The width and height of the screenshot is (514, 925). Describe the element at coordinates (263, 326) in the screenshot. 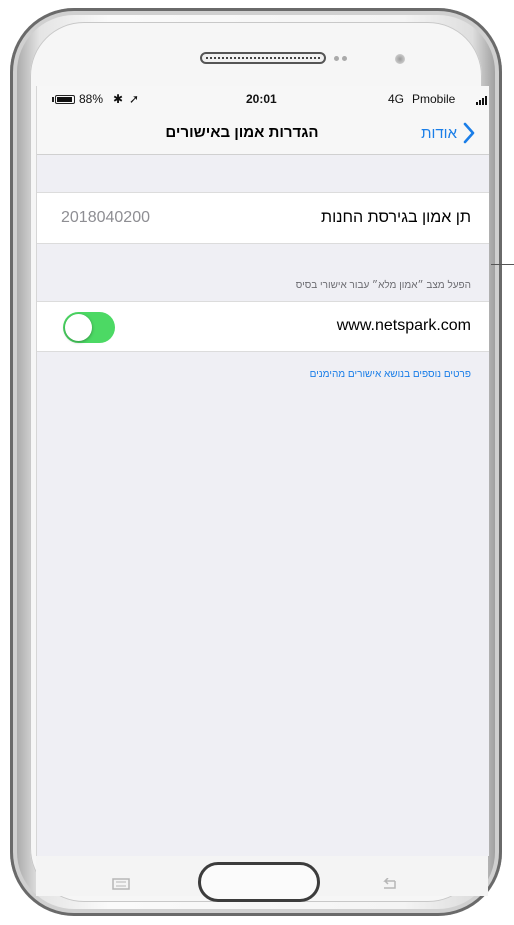

I see `certificate-row: www.netspark.com` at that location.